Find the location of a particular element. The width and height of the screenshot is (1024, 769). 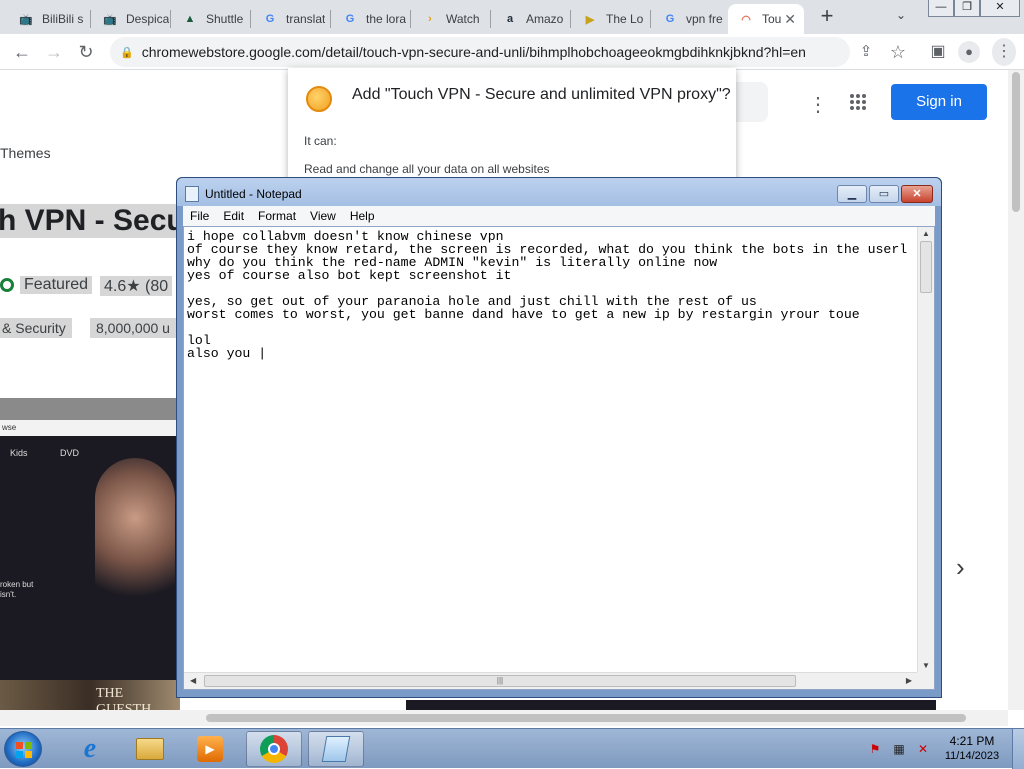

tab-6: a Amazo is located at coordinates (531, 19).